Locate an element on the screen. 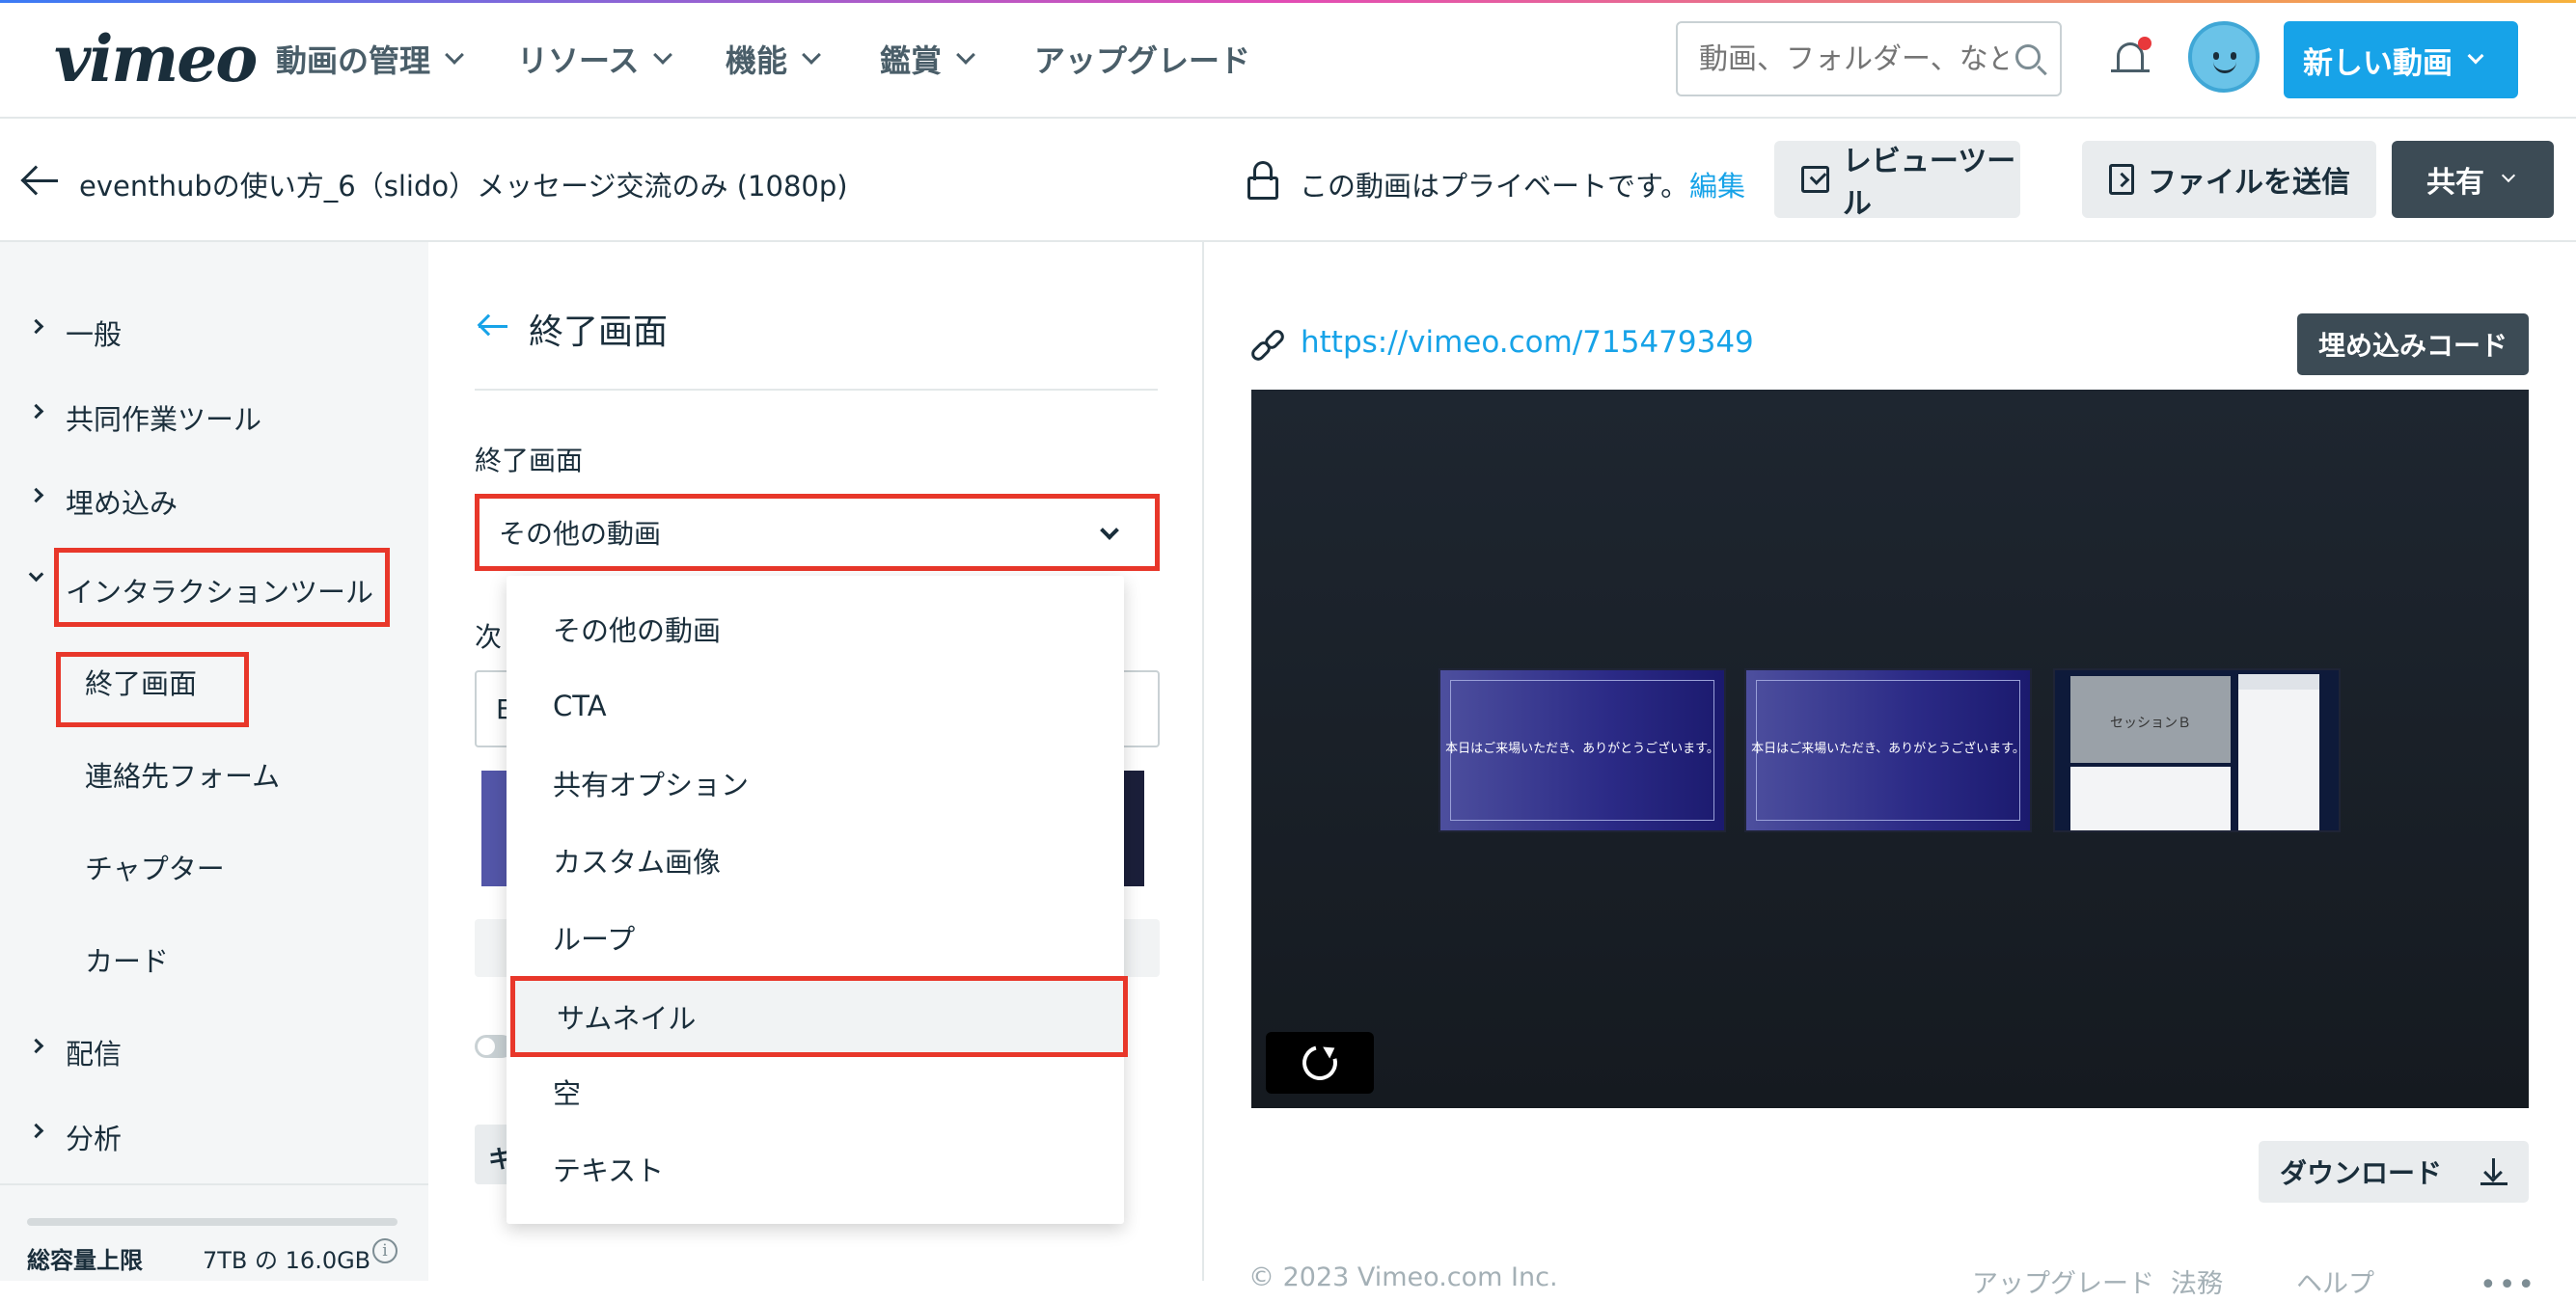 The width and height of the screenshot is (2576, 1302). nav-features: 機能 is located at coordinates (774, 59).